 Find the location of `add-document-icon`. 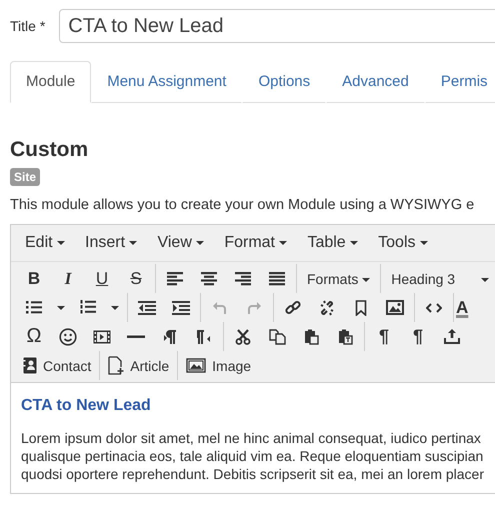

add-document-icon is located at coordinates (116, 365).